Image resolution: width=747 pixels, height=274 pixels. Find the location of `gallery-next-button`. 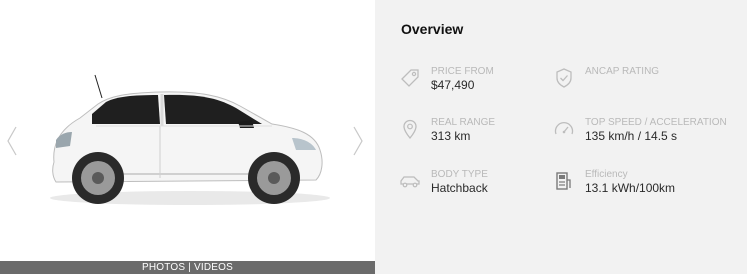

gallery-next-button is located at coordinates (358, 141).